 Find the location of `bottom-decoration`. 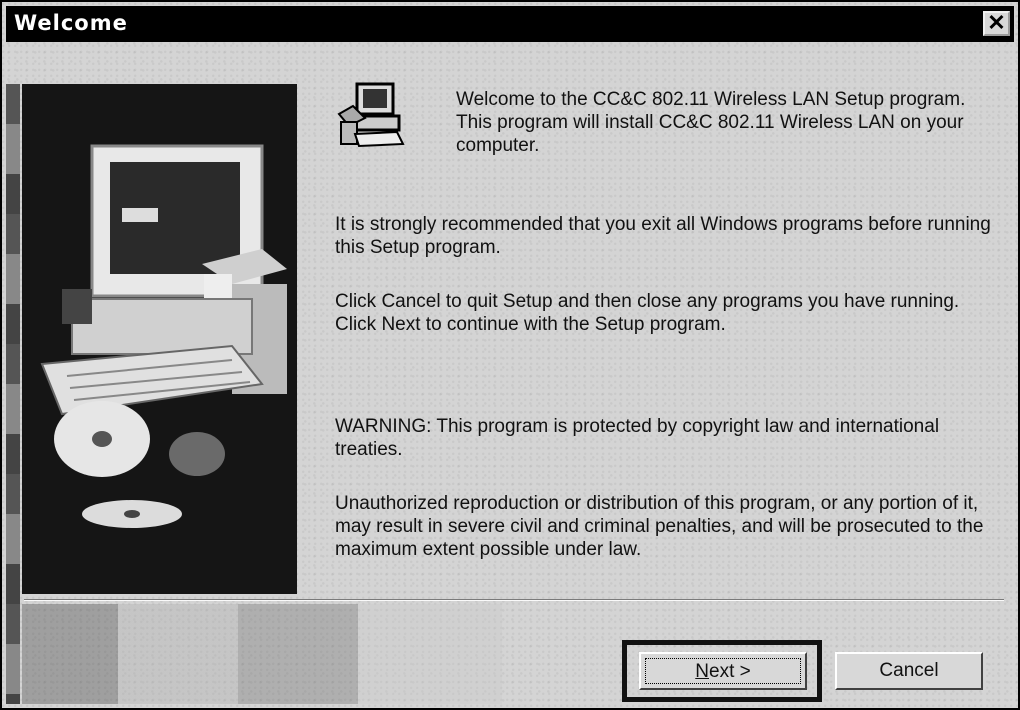

bottom-decoration is located at coordinates (262, 654).